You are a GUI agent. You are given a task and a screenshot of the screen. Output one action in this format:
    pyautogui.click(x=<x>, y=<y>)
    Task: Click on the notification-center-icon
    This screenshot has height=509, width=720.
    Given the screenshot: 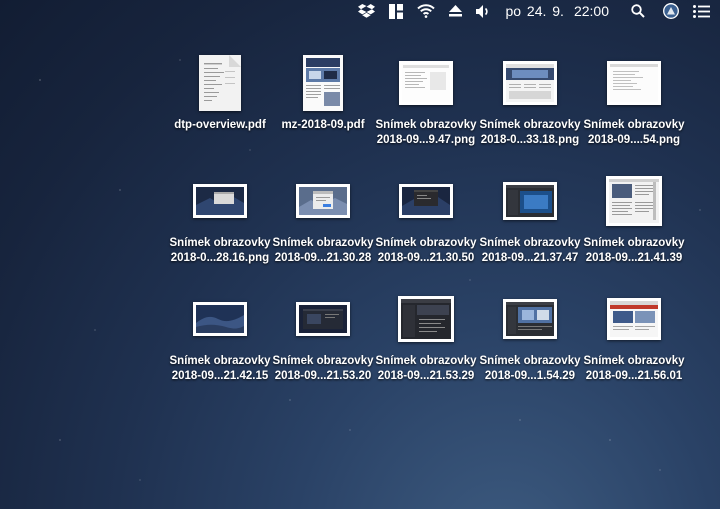 What is the action you would take?
    pyautogui.click(x=701, y=11)
    